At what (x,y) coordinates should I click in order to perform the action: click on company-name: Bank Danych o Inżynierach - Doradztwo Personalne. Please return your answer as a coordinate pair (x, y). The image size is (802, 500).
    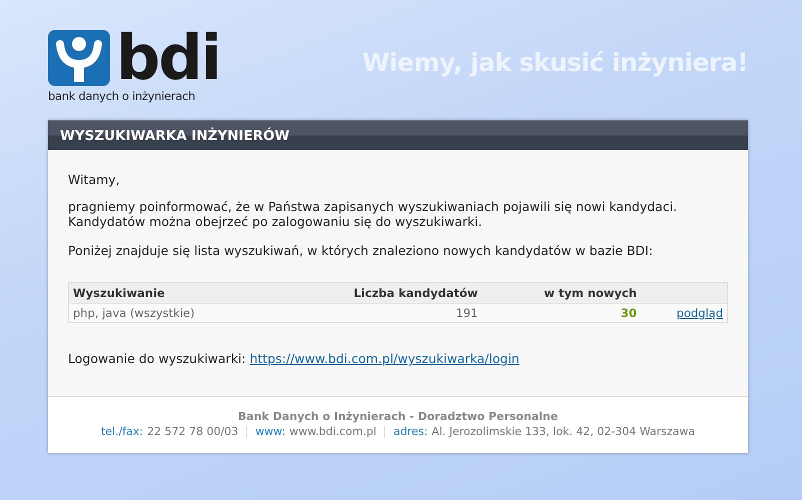
    Looking at the image, I should click on (398, 416).